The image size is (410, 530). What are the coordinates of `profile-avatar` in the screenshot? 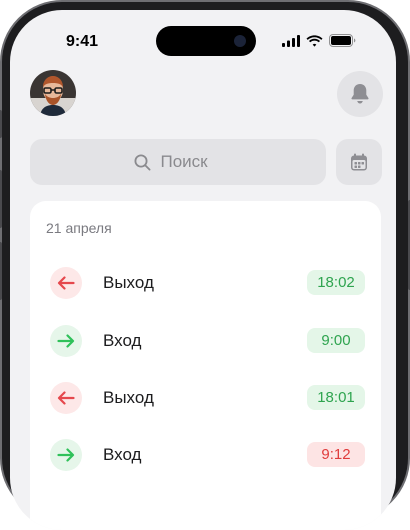 It's located at (53, 93).